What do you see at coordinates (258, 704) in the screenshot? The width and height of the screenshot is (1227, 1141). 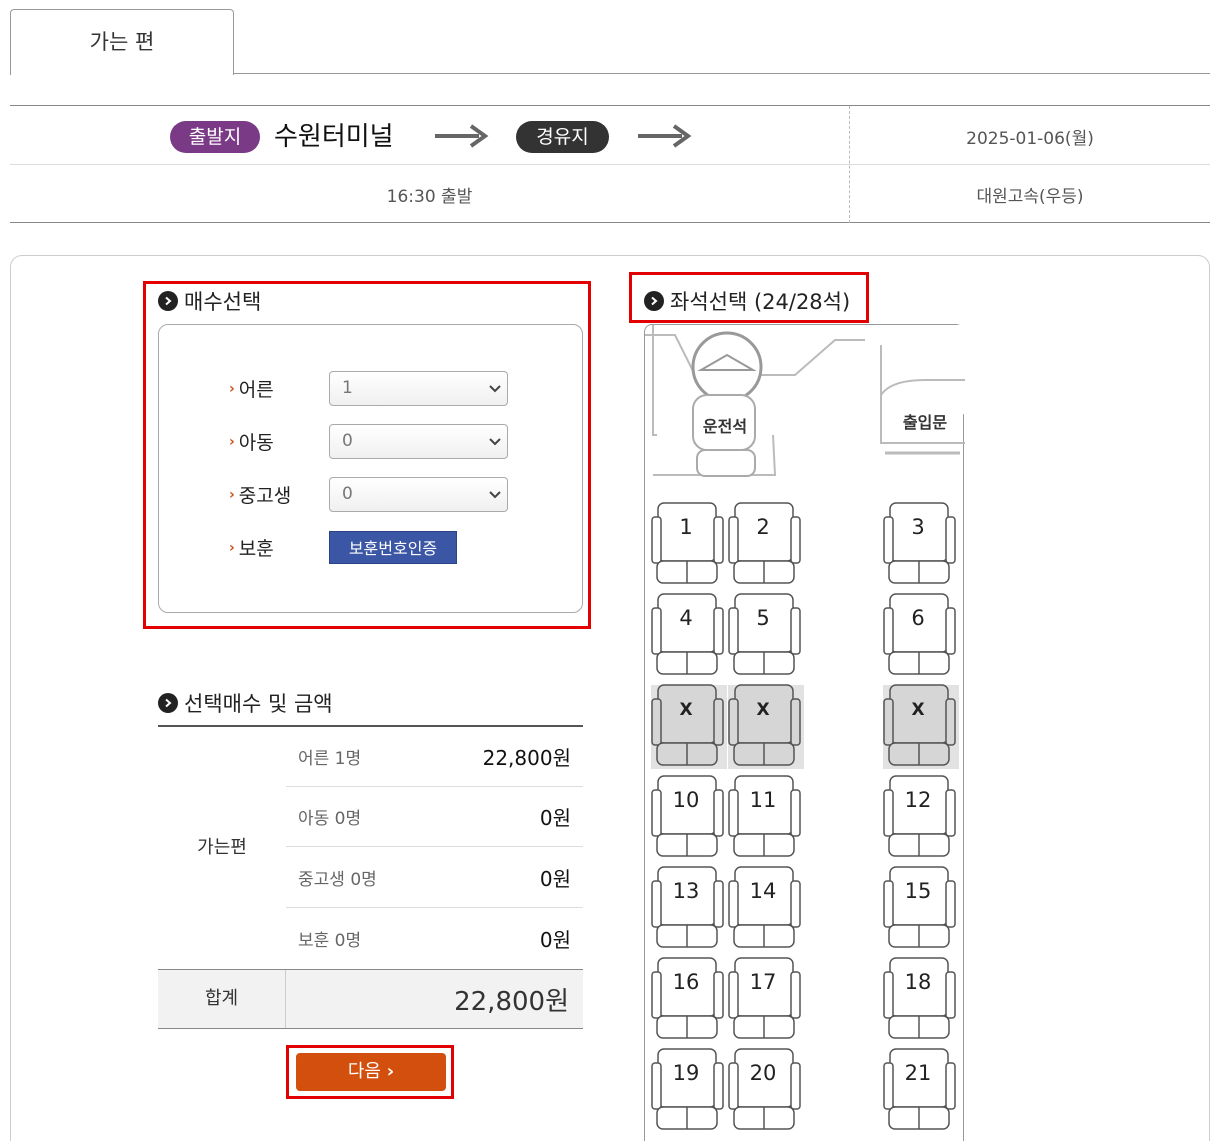 I see `price-section-label: 선택매수 및 금액` at bounding box center [258, 704].